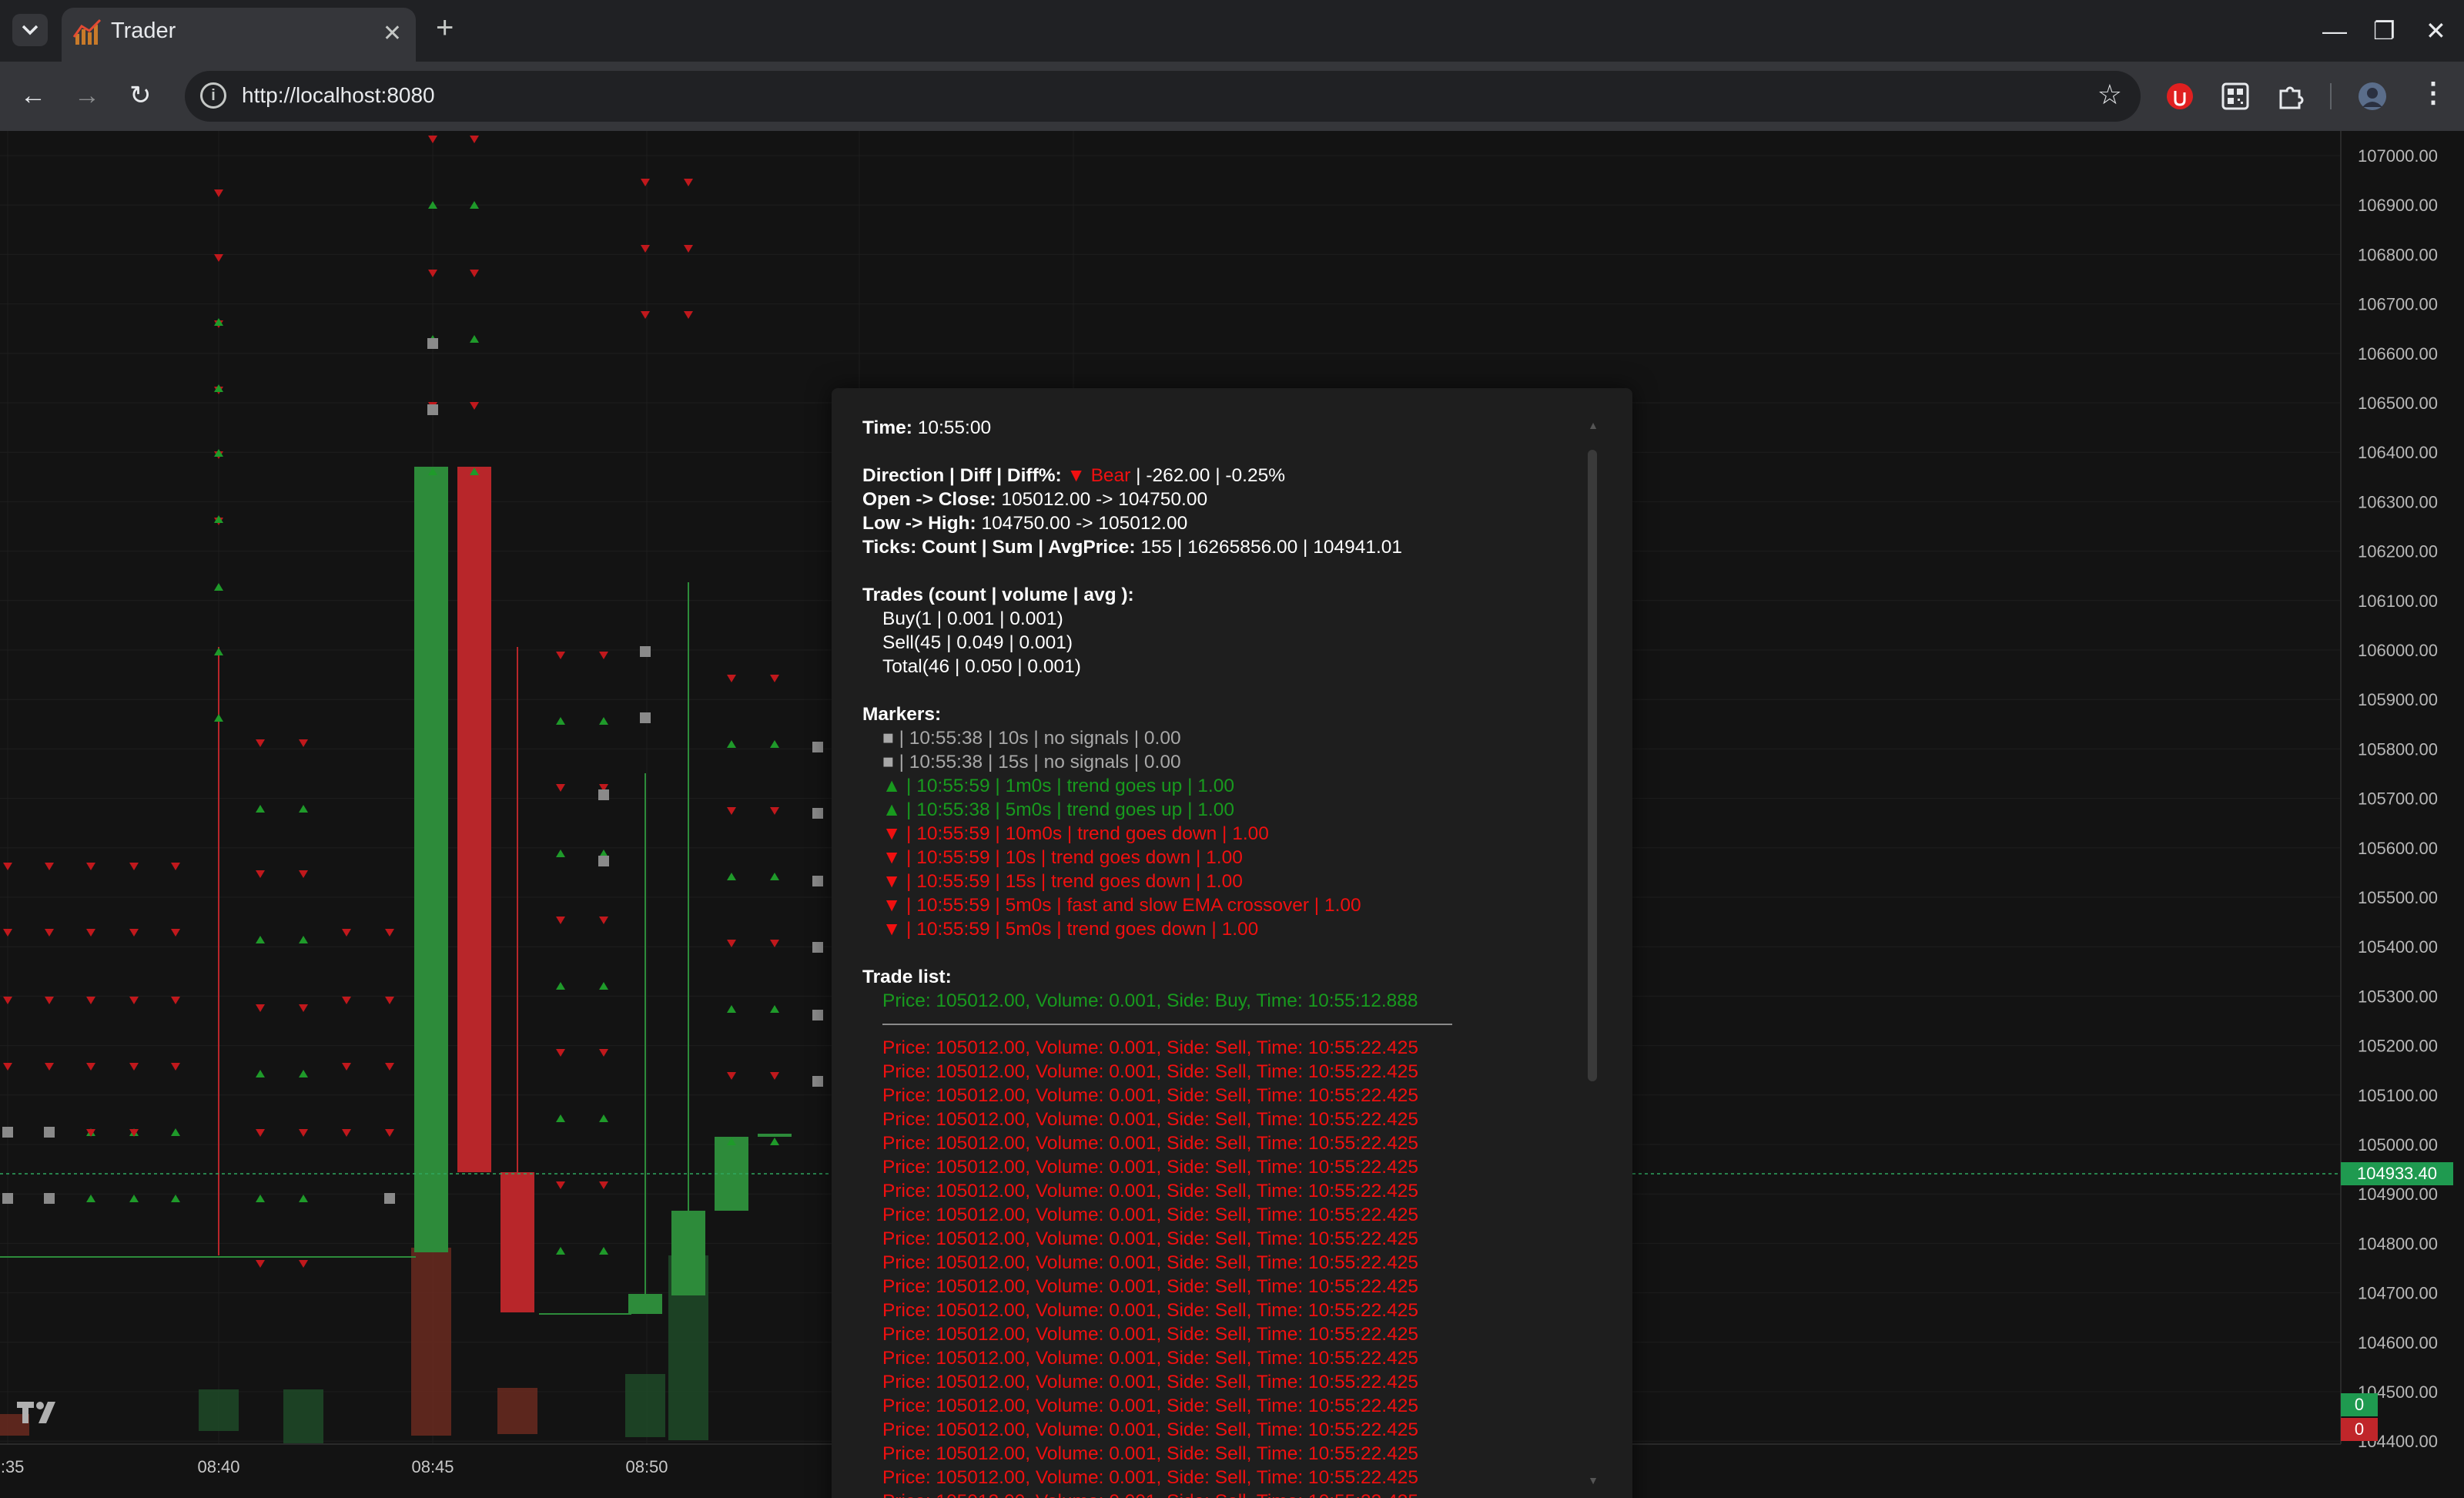 This screenshot has height=1498, width=2464. Describe the element at coordinates (87, 95) in the screenshot. I see `forward-button: →` at that location.